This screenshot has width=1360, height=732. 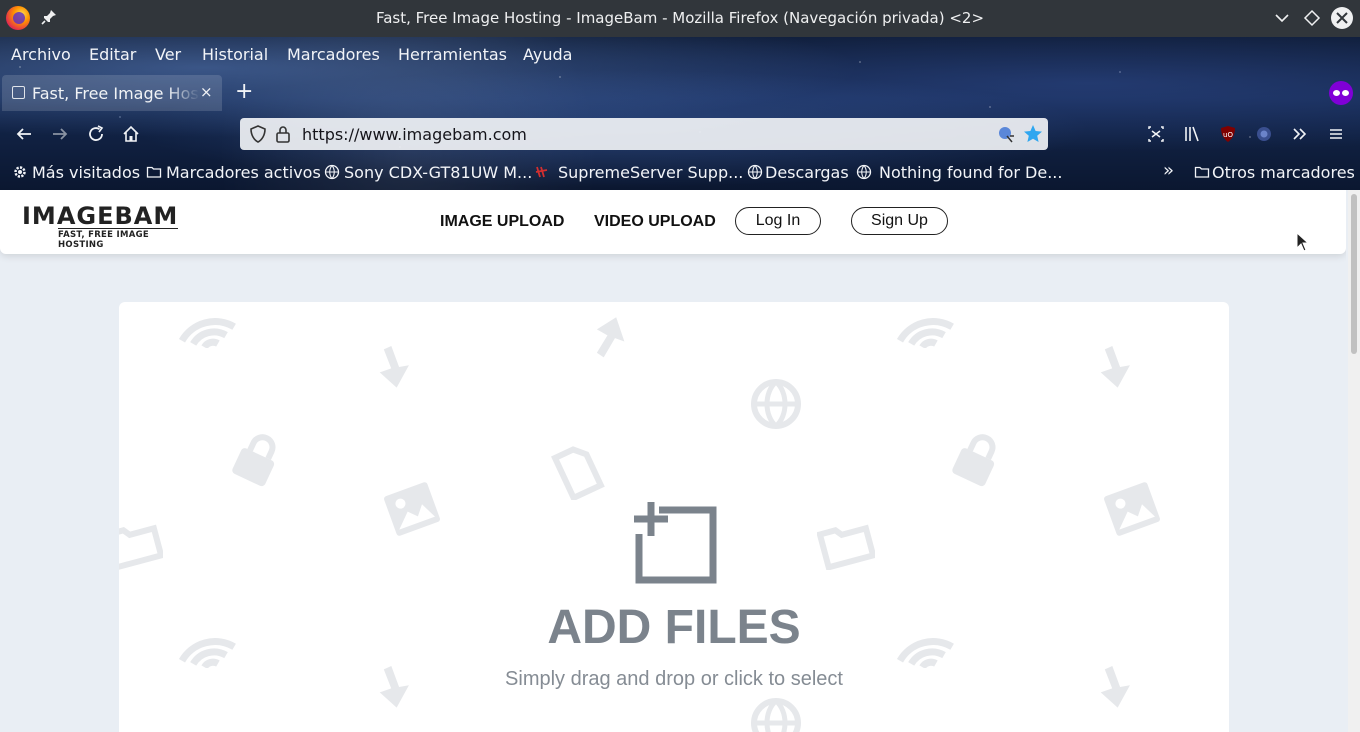 What do you see at coordinates (610, 337) in the screenshot?
I see `arrow-up-icon` at bounding box center [610, 337].